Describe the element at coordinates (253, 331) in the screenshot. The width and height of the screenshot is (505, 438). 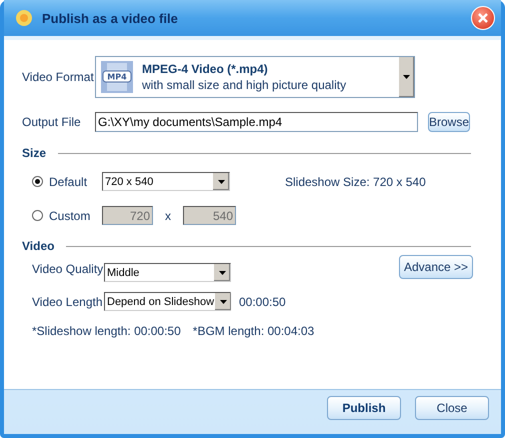
I see `bgm-length-text: *BGM length: 00:04:03` at that location.